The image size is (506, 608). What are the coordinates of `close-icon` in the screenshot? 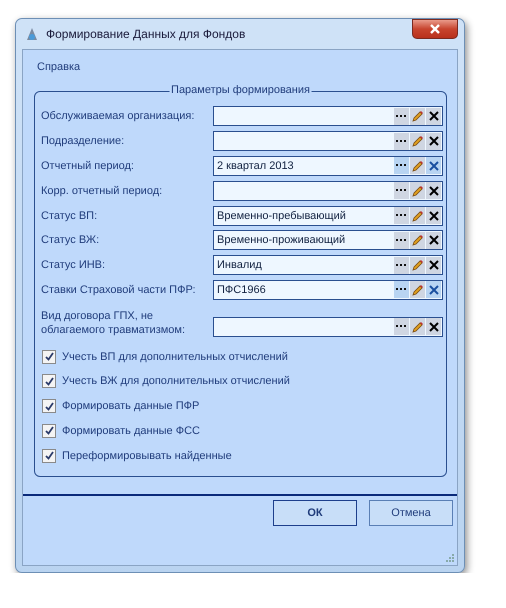 It's located at (435, 29).